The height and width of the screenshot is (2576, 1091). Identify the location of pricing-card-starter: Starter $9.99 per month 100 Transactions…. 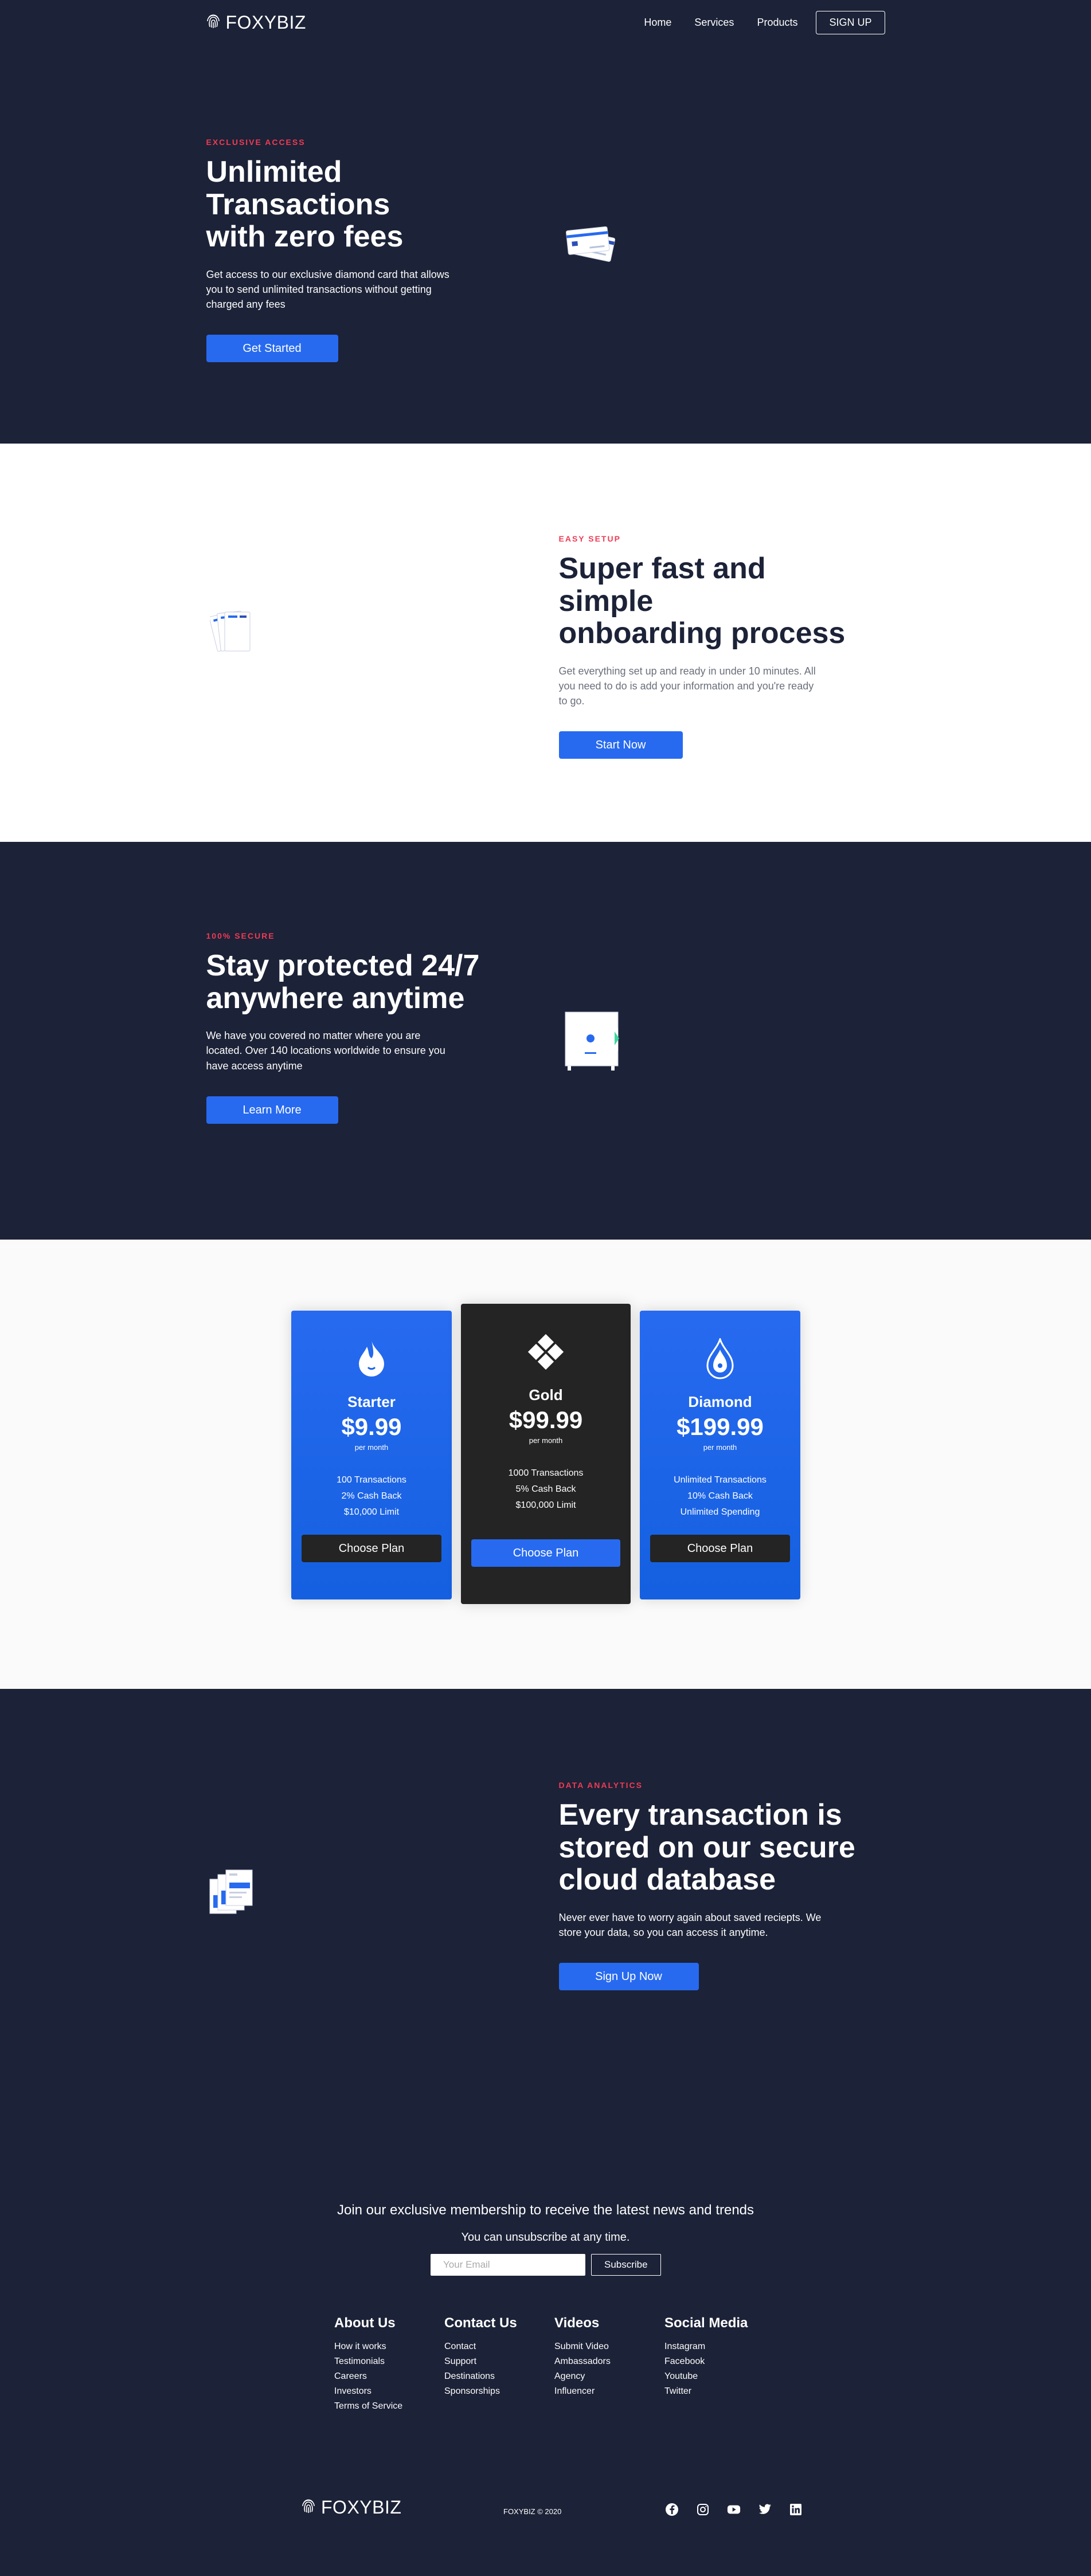
(372, 1455).